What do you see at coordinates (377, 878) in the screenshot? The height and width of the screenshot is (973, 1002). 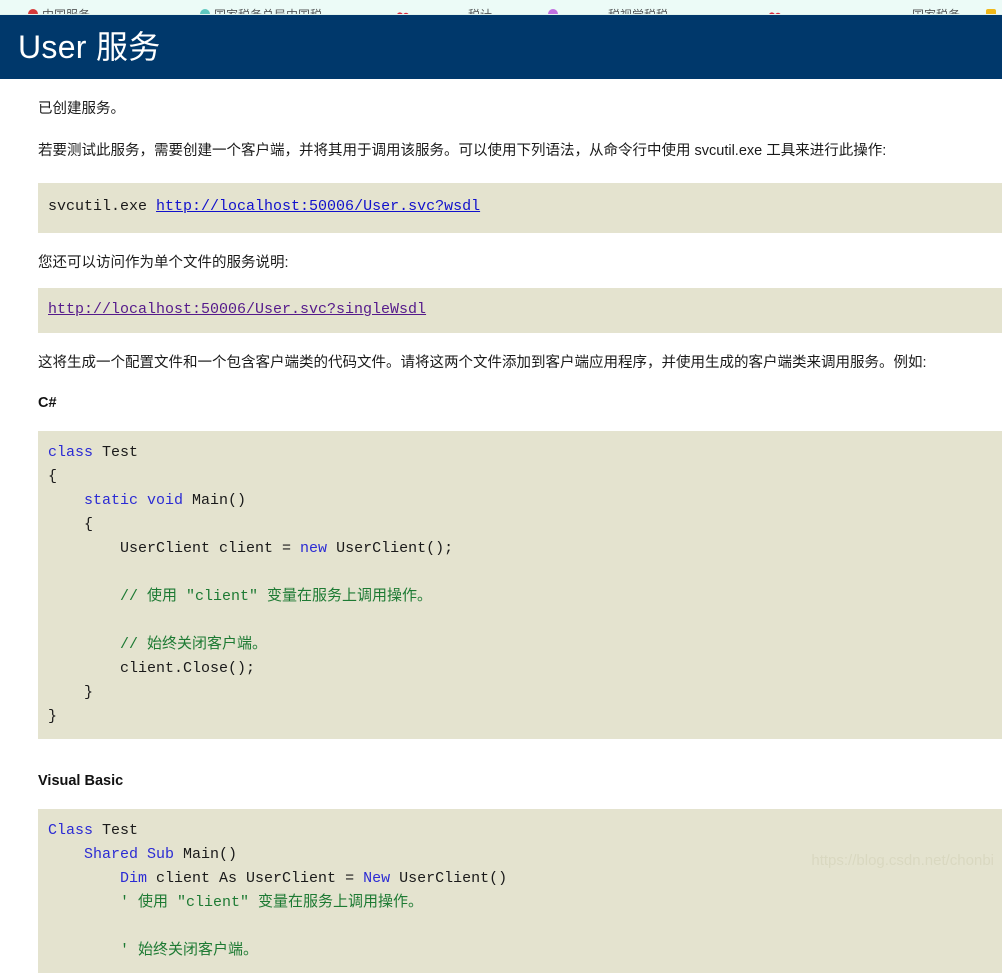 I see `code-keyword: New` at bounding box center [377, 878].